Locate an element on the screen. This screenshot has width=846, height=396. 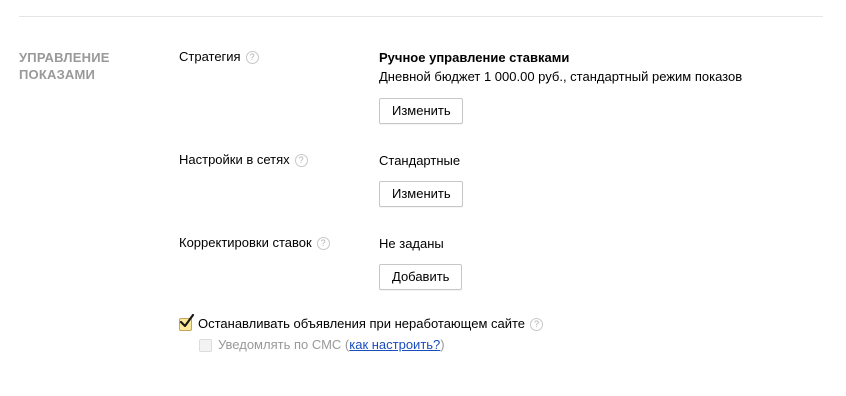
bid-adjustments-label: Корректировки ставок is located at coordinates (245, 242).